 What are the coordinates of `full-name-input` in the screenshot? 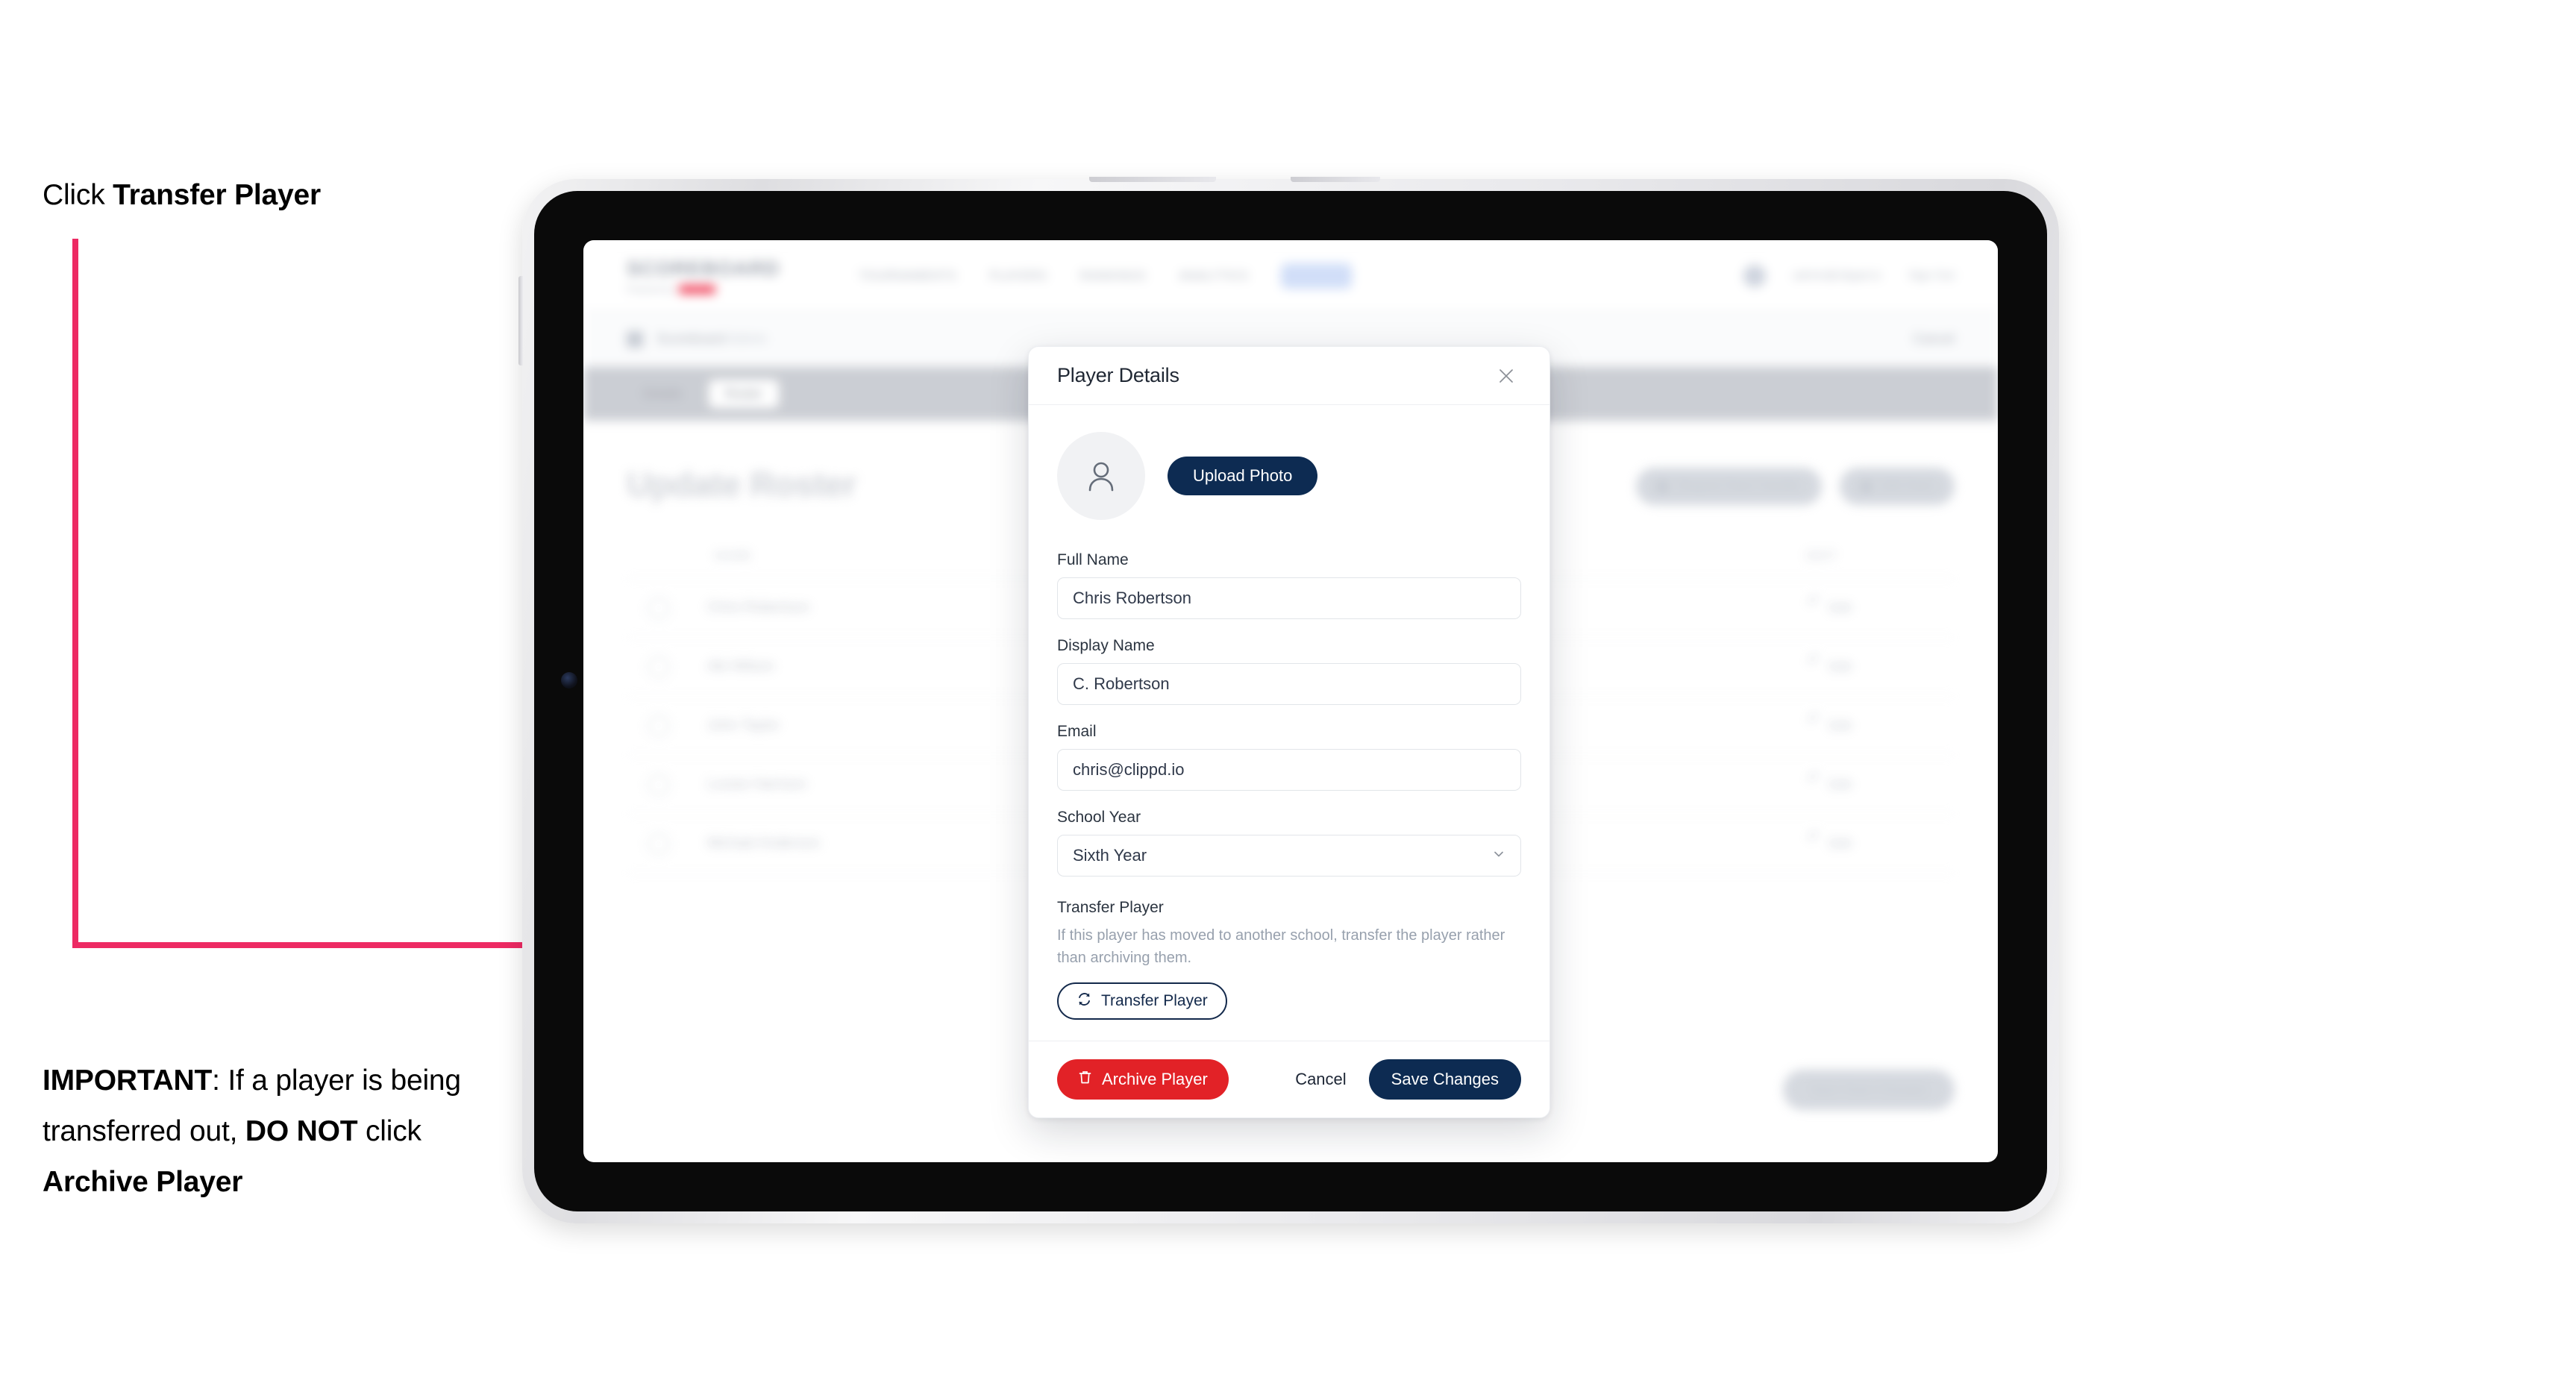 It's located at (1289, 598).